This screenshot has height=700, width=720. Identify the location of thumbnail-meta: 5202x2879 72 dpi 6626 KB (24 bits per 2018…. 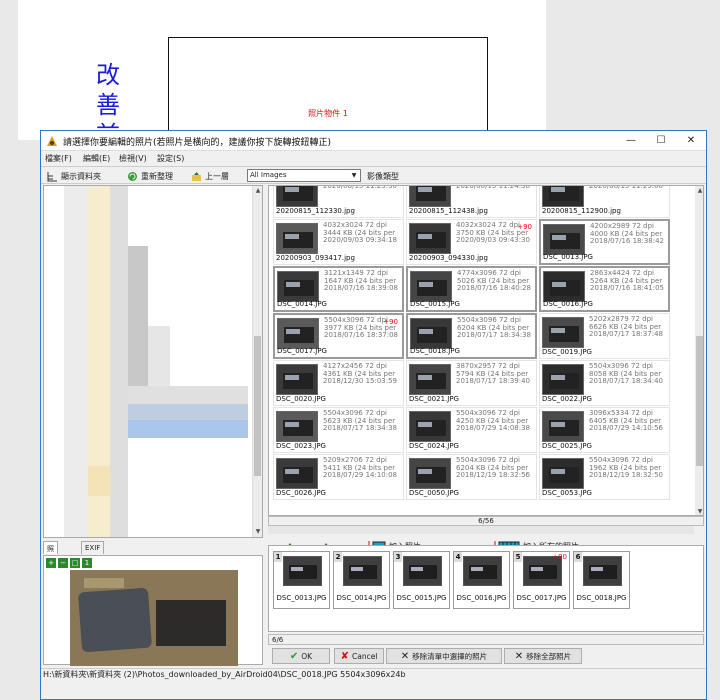
(626, 327).